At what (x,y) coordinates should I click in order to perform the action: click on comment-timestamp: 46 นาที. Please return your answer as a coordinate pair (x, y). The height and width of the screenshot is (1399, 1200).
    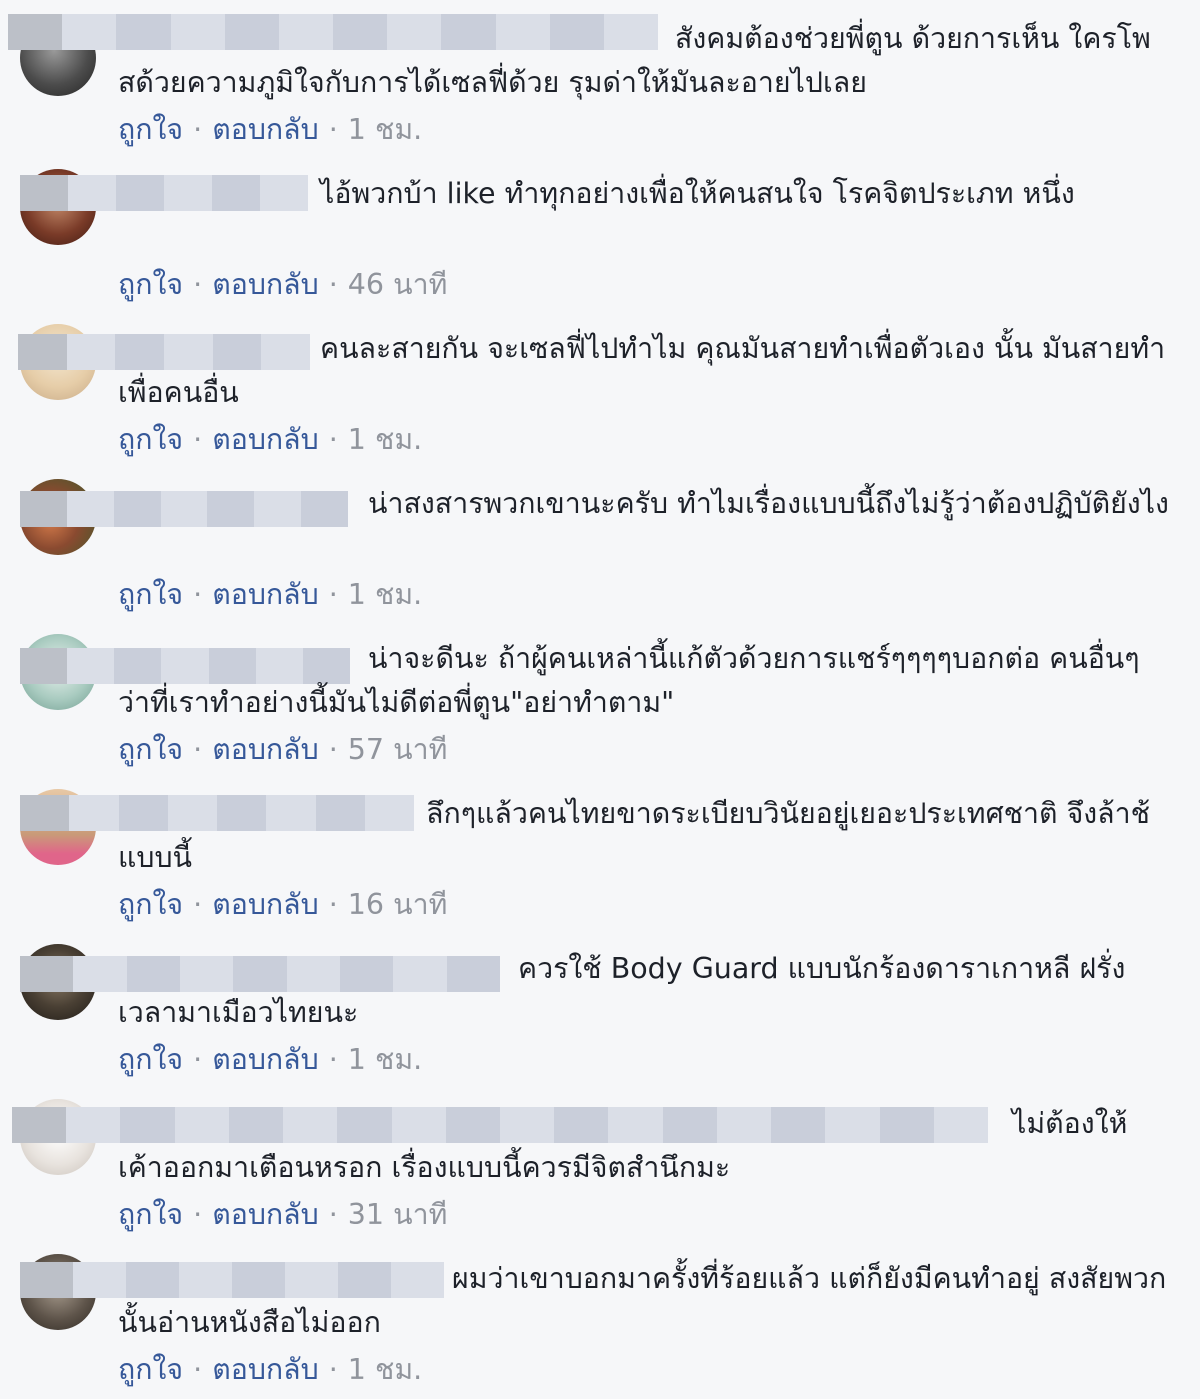
    Looking at the image, I should click on (398, 284).